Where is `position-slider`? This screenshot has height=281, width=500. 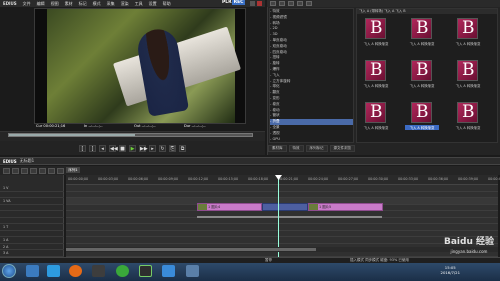
position-slider is located at coordinates (130, 135).